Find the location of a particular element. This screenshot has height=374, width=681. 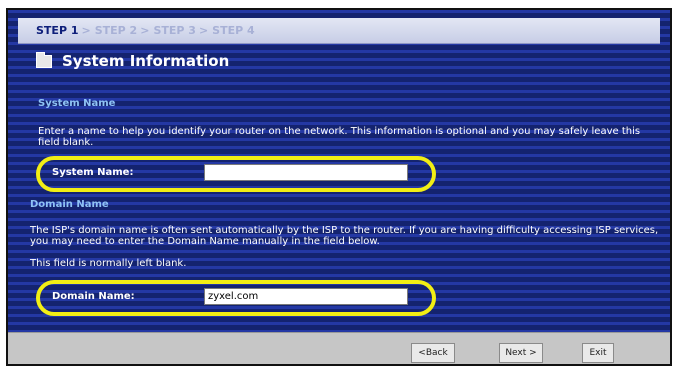

exit-button: Exit is located at coordinates (598, 353).